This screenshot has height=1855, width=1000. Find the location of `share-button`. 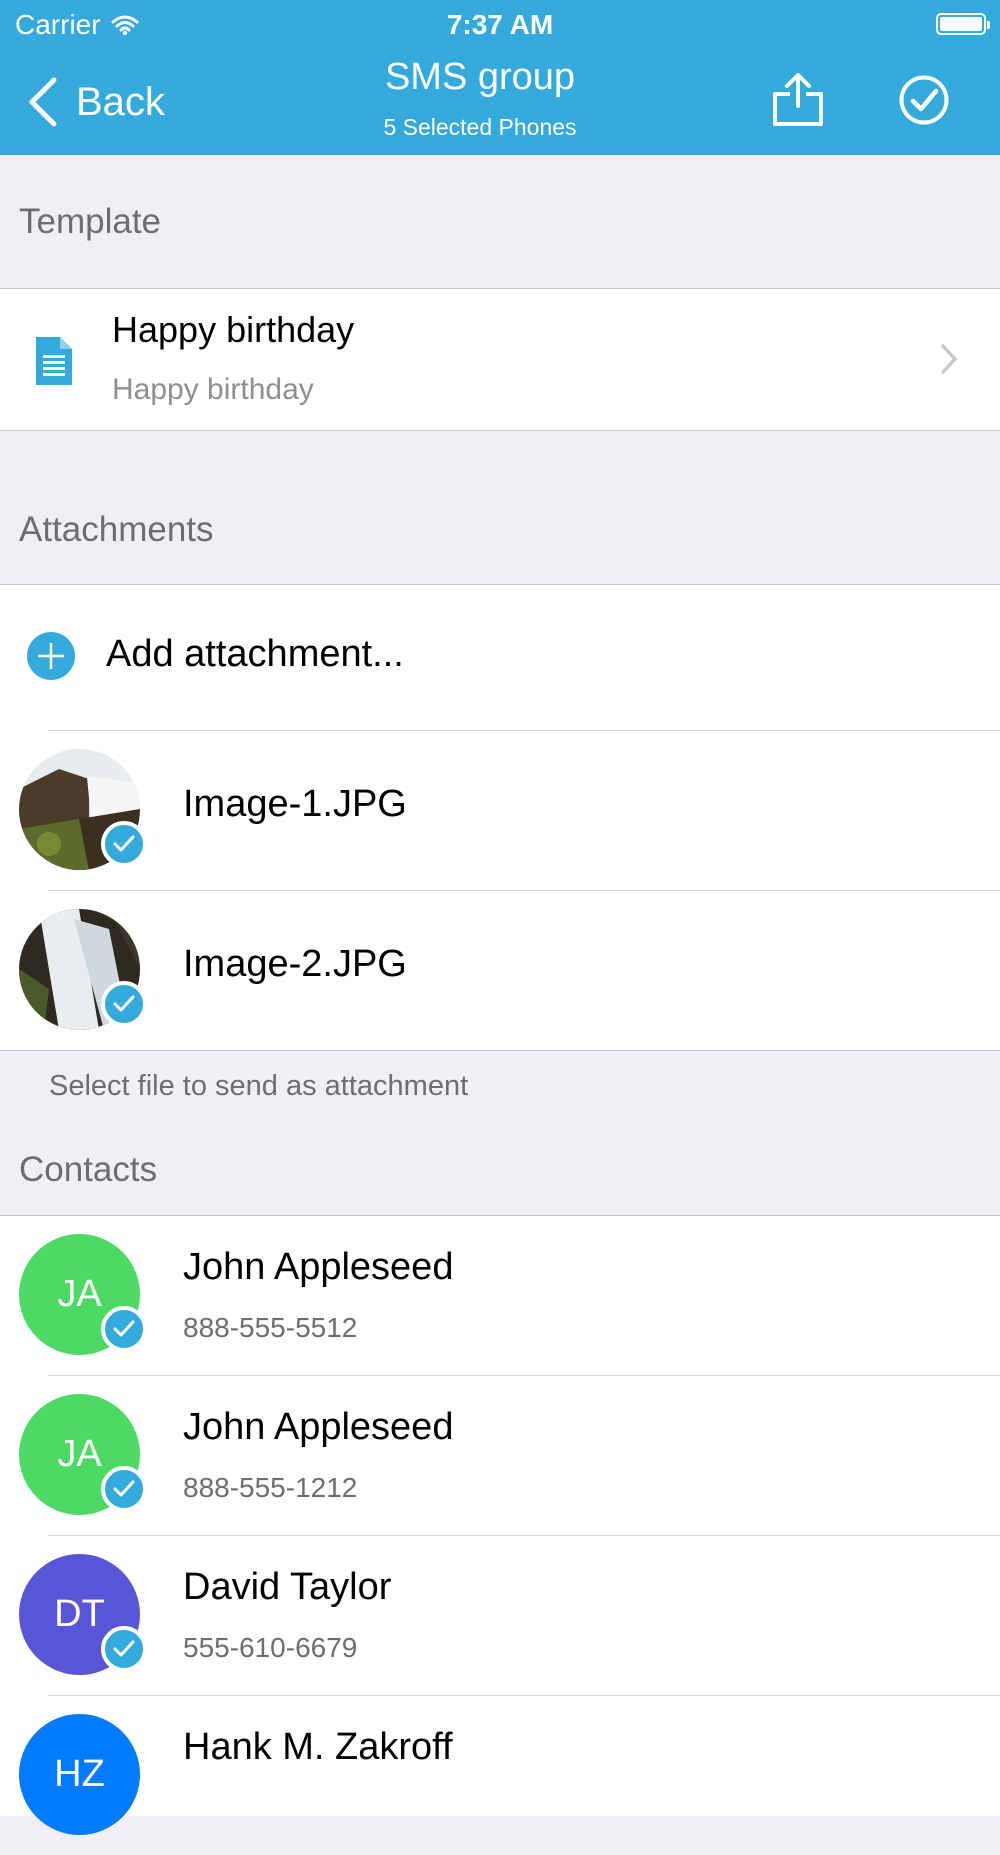

share-button is located at coordinates (798, 102).